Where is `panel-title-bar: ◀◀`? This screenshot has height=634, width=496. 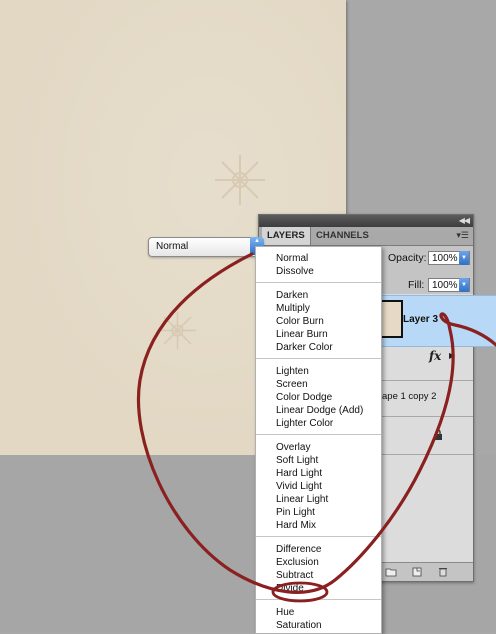 panel-title-bar: ◀◀ is located at coordinates (366, 221).